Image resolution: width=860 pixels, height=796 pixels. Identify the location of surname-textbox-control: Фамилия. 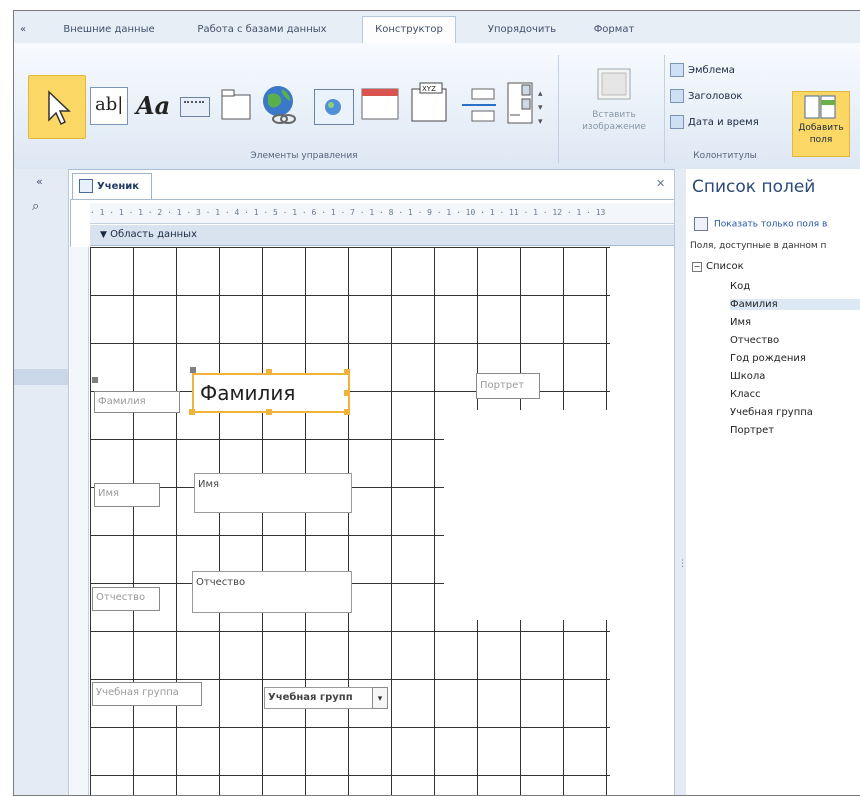
(271, 393).